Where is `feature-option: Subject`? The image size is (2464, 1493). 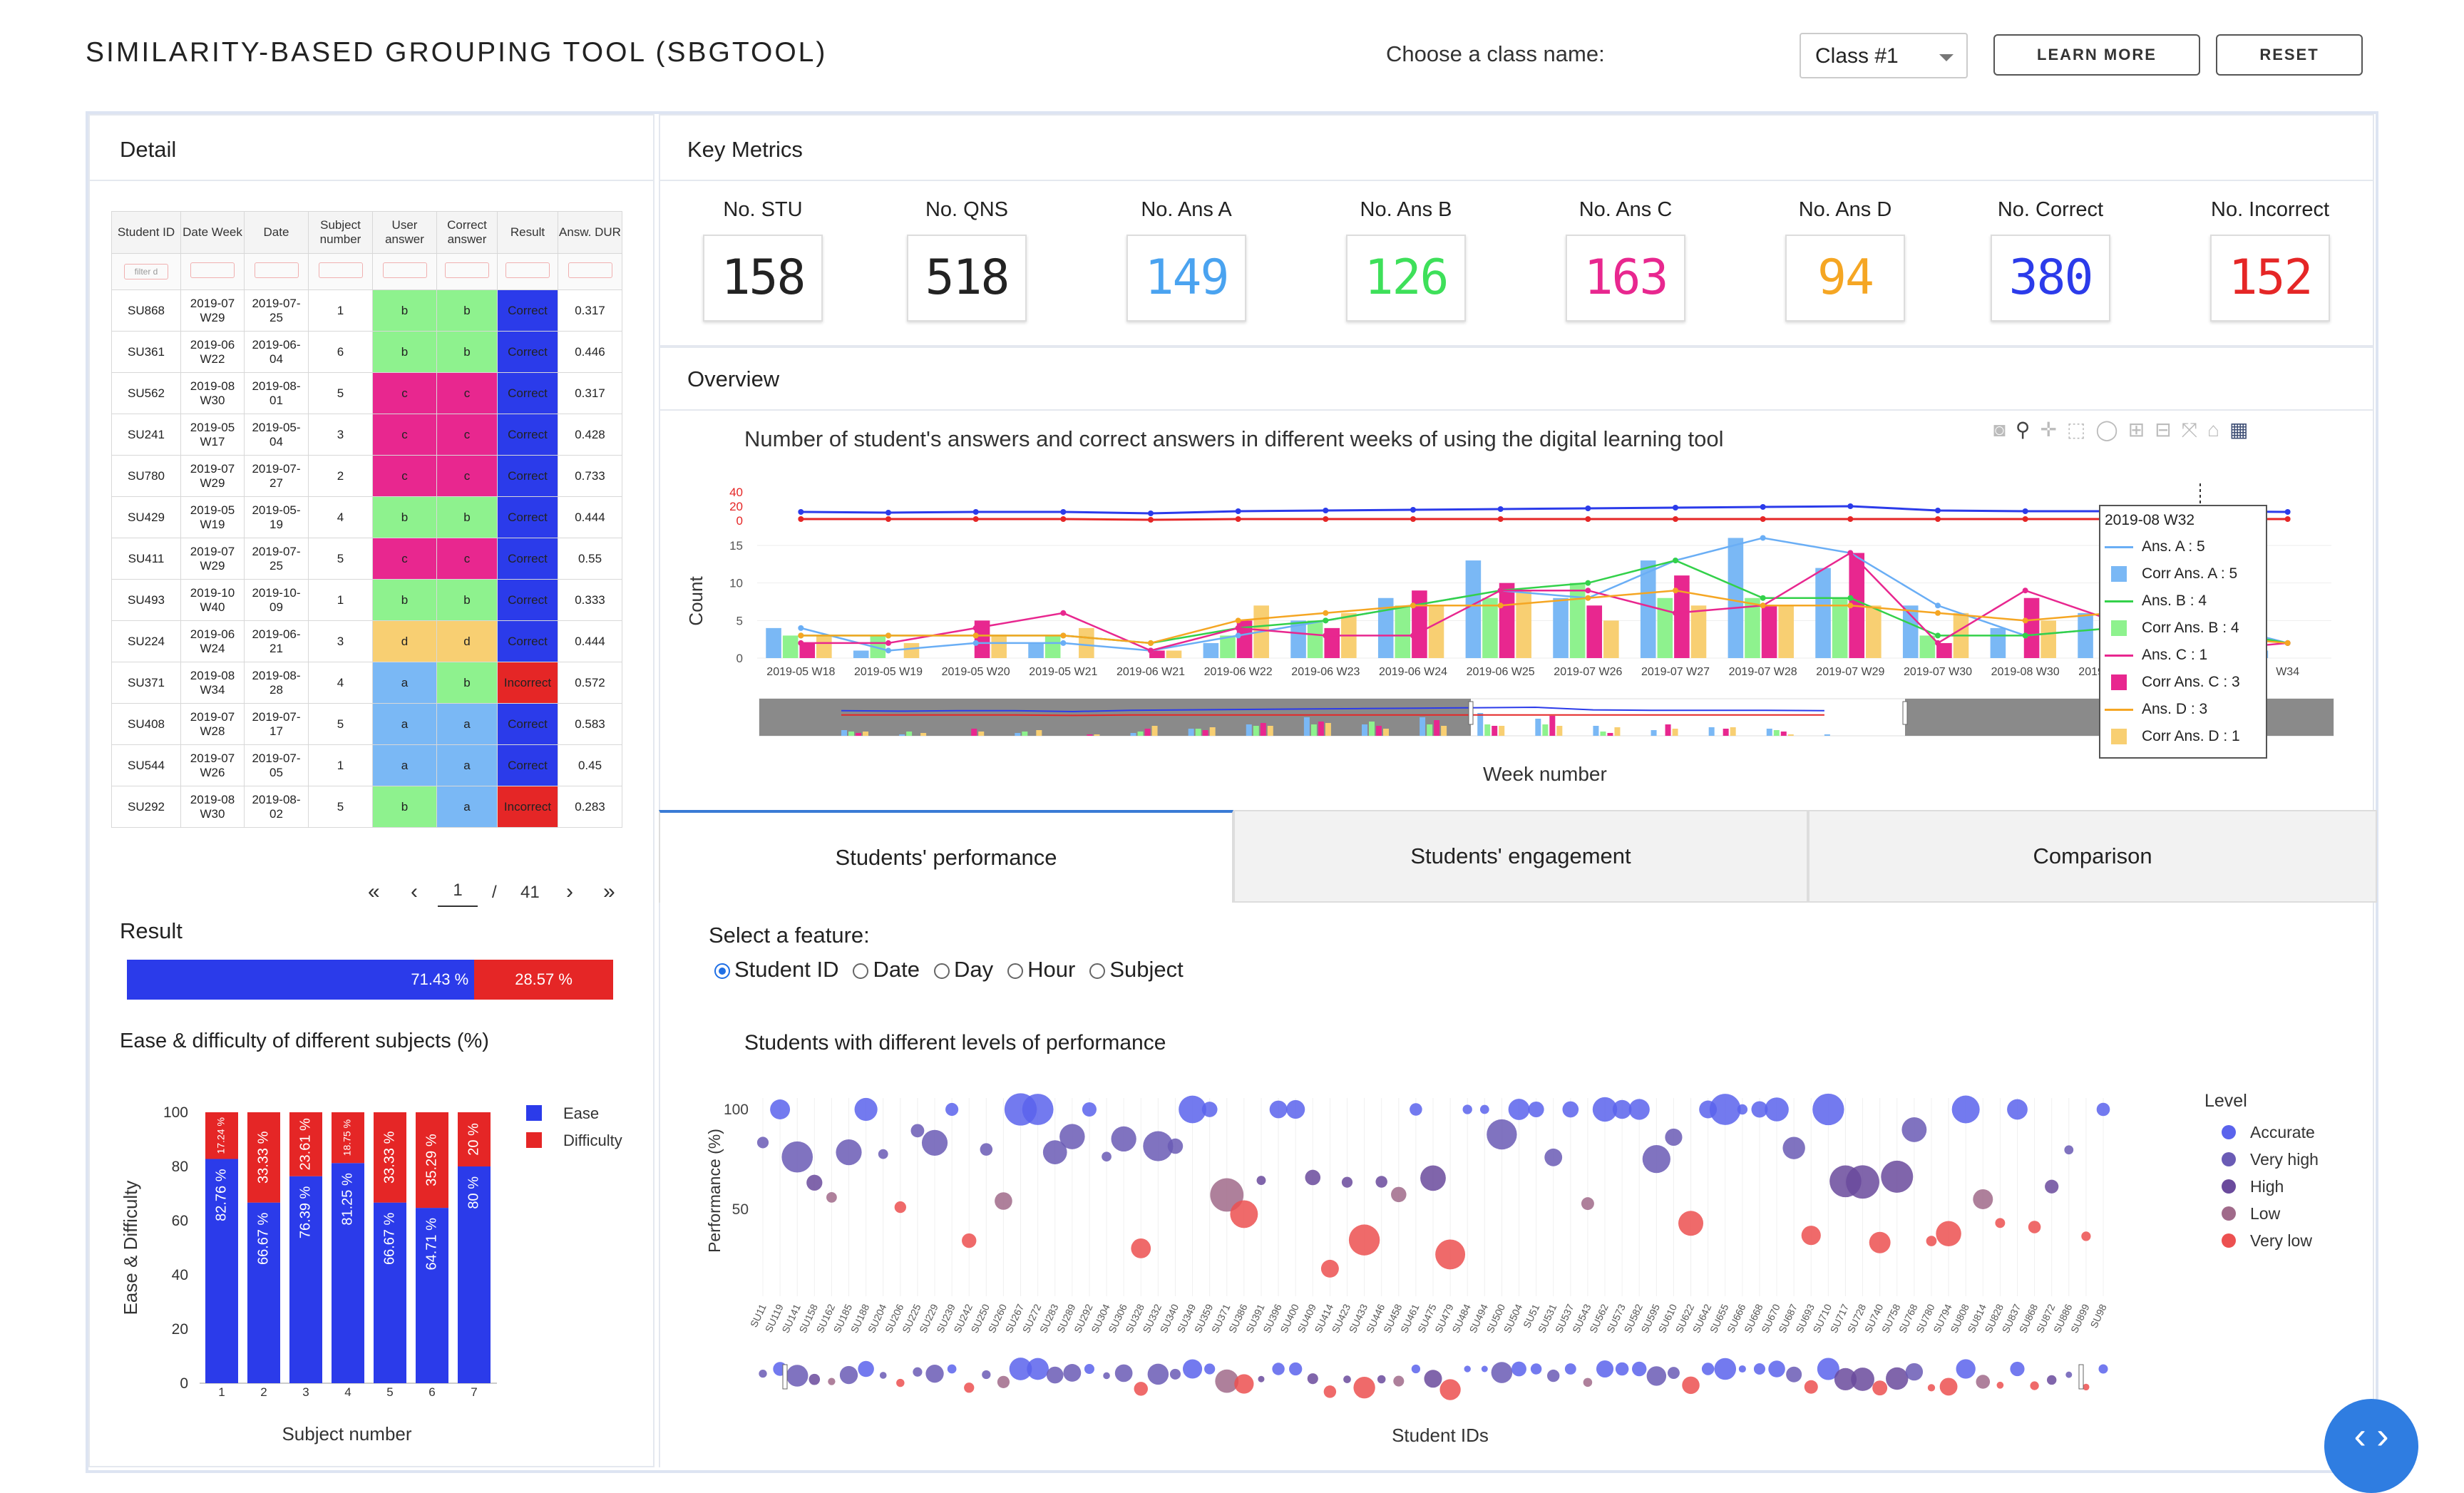 feature-option: Subject is located at coordinates (1136, 970).